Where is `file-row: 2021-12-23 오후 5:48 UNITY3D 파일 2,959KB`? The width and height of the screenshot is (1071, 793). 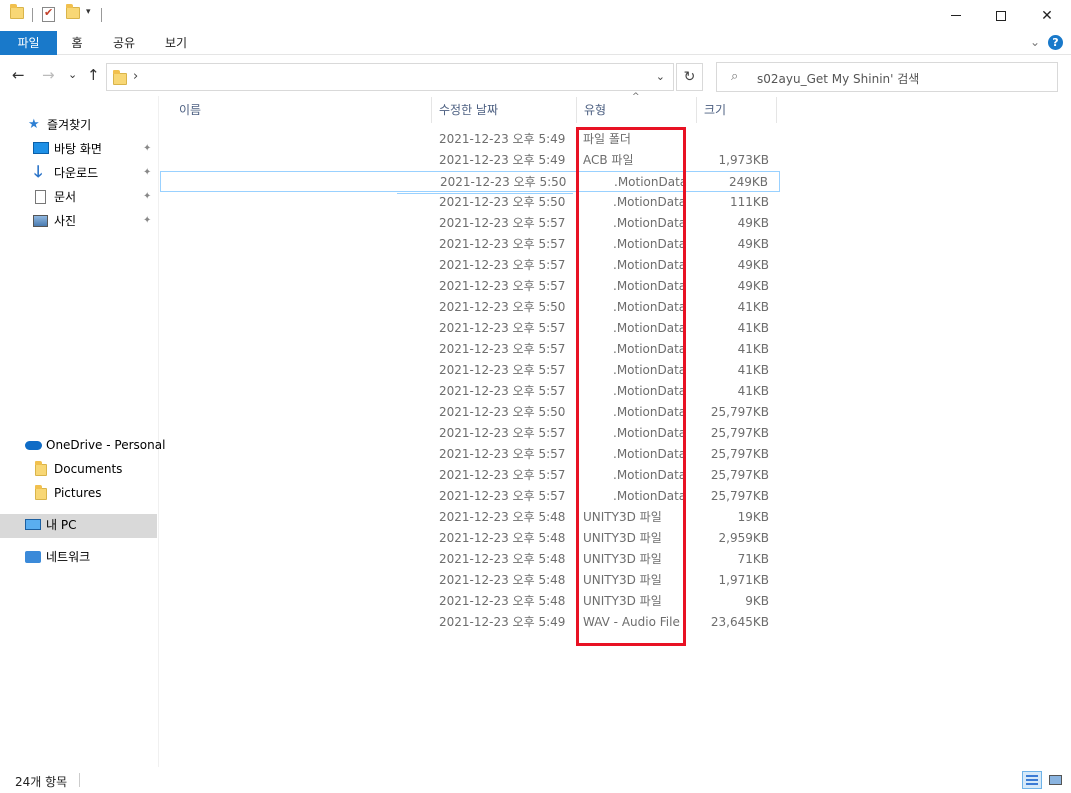
file-row: 2021-12-23 오후 5:48 UNITY3D 파일 2,959KB is located at coordinates (470, 538).